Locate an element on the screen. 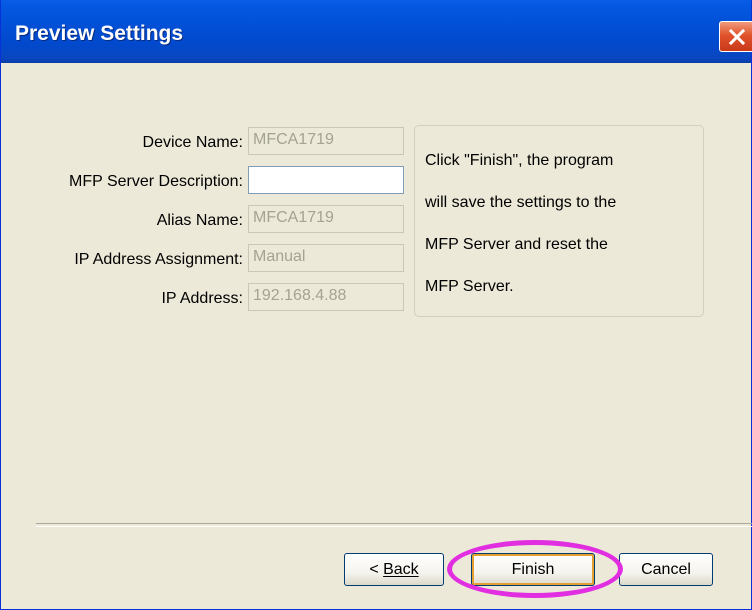  finish-button-label: Finish is located at coordinates (533, 569).